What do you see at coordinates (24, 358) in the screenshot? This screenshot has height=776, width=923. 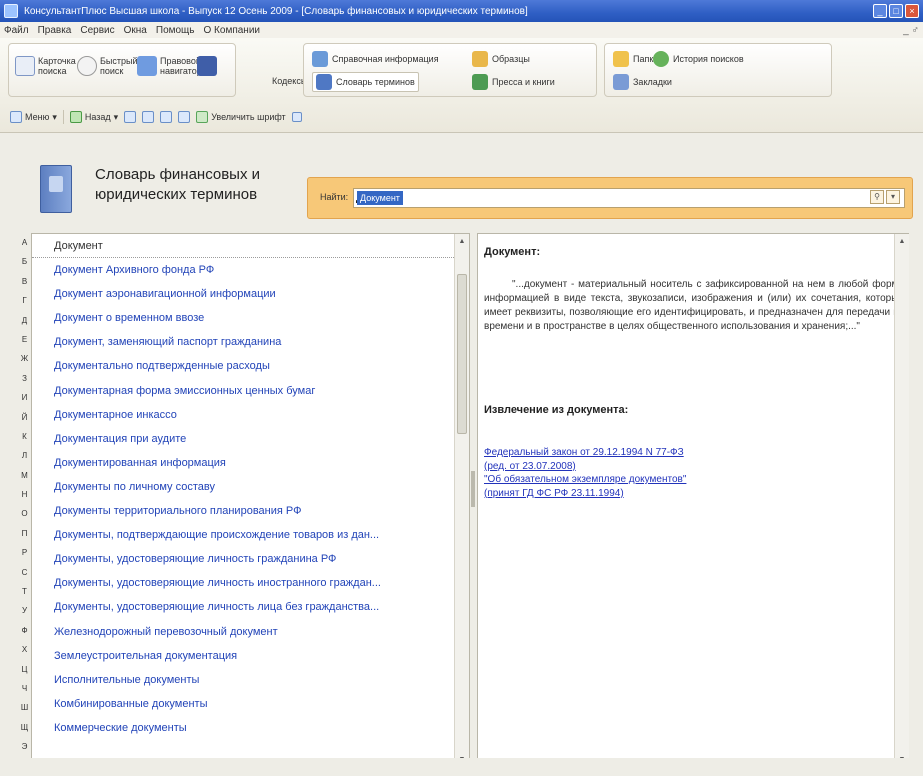 I see `alphabet-letter: Ж` at bounding box center [24, 358].